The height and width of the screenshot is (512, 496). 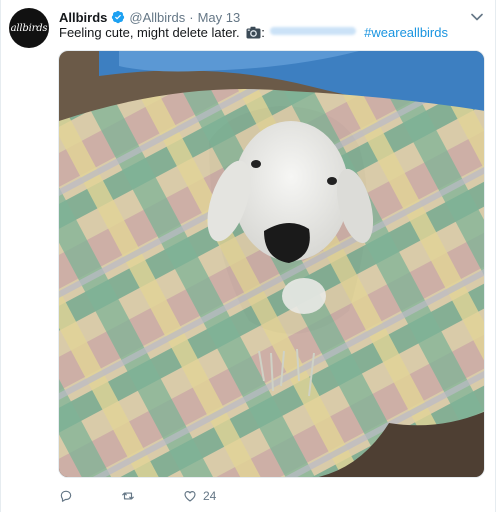 I want to click on heart-icon, so click(x=190, y=496).